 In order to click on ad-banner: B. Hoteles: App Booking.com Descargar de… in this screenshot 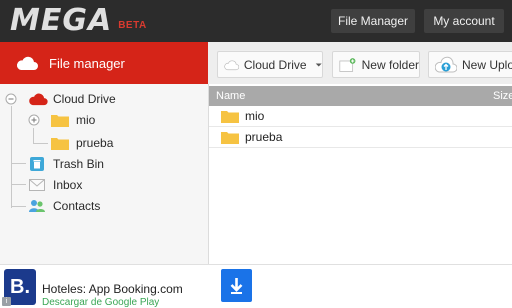, I will do `click(256, 286)`.